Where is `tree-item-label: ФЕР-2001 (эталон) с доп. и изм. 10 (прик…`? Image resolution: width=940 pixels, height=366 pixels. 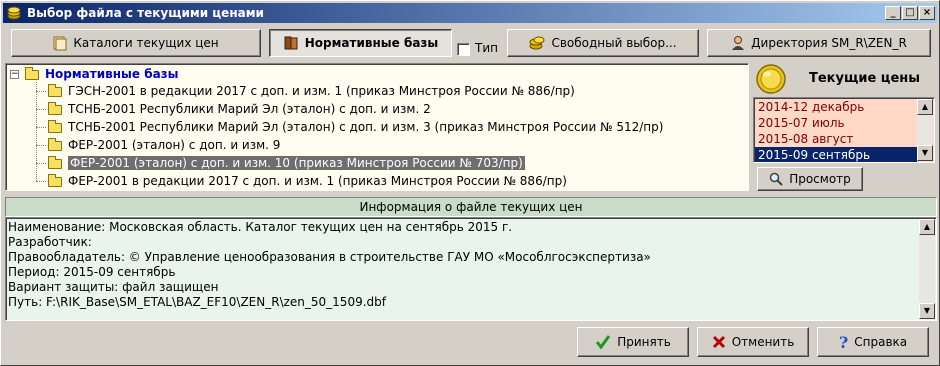
tree-item-label: ФЕР-2001 (эталон) с доп. и изм. 10 (прик… is located at coordinates (296, 163).